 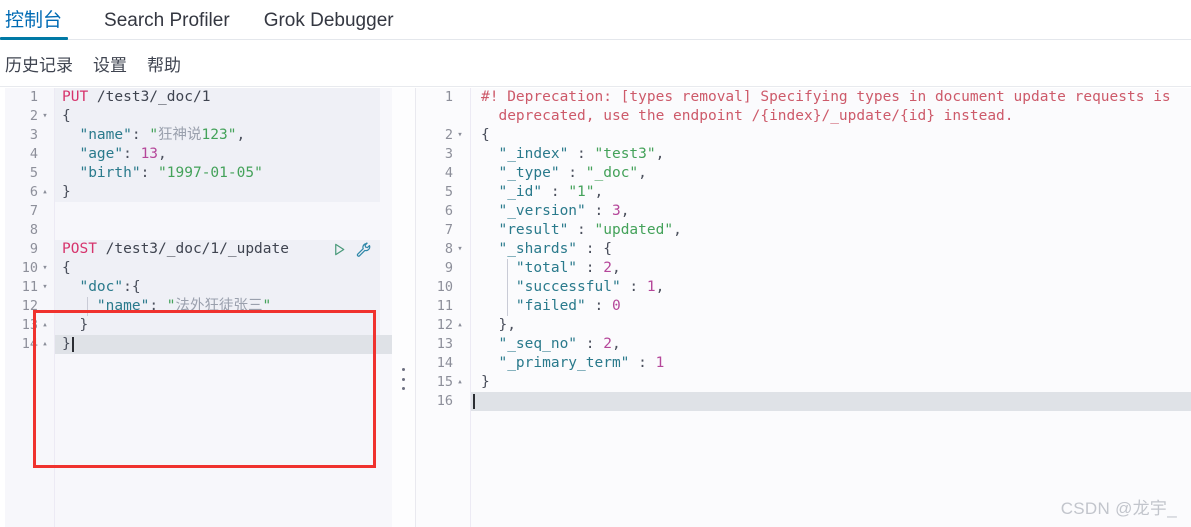 I want to click on code-line: 12 "name": "法外狂徒张三", so click(x=196, y=306).